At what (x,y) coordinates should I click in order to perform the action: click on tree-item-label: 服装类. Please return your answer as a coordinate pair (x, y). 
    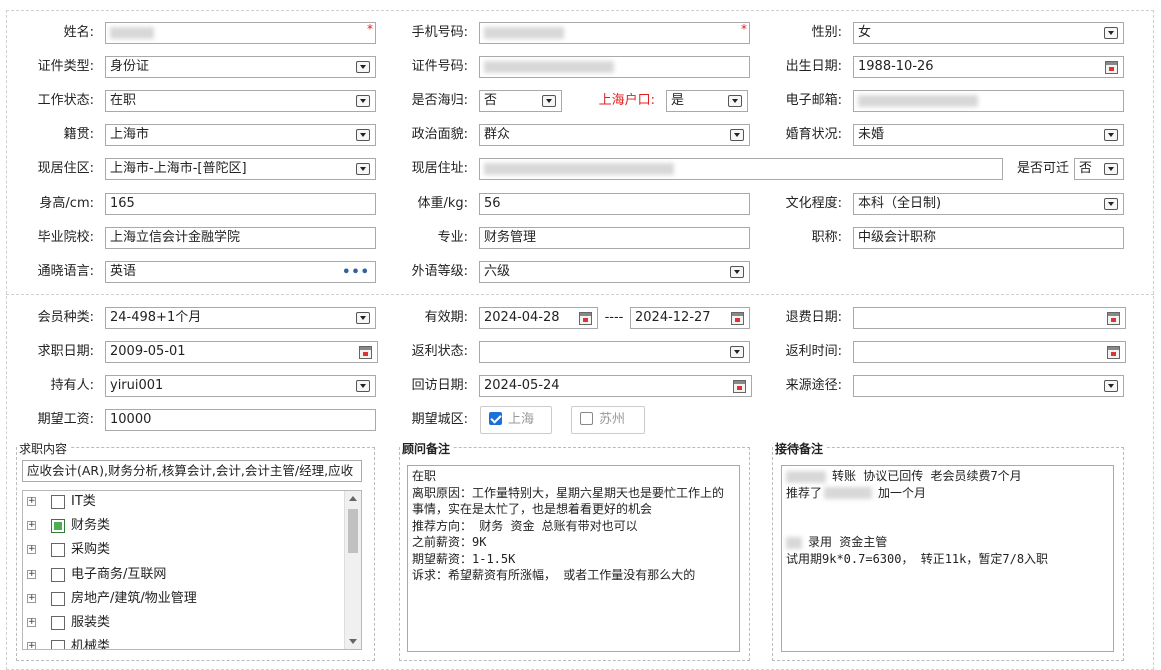
    Looking at the image, I should click on (91, 622).